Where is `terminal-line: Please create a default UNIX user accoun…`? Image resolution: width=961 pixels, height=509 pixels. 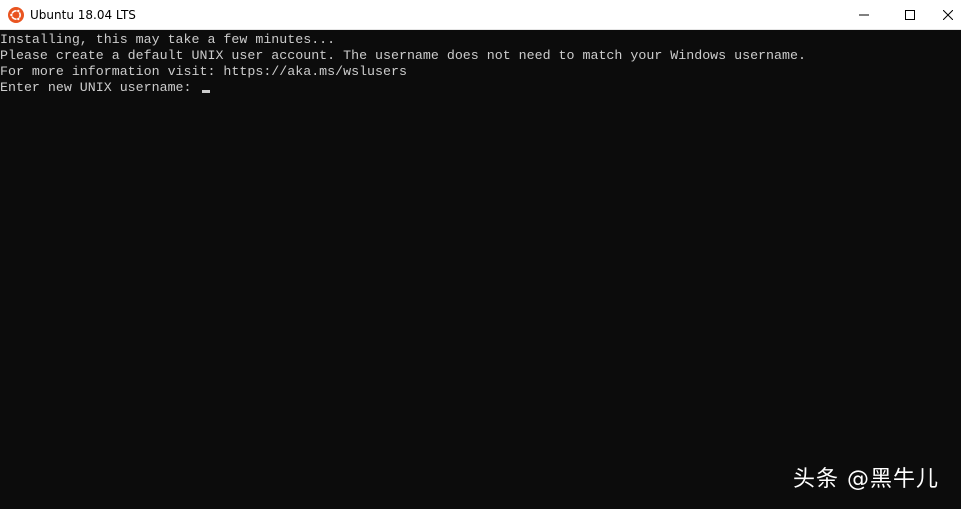 terminal-line: Please create a default UNIX user accoun… is located at coordinates (403, 55).